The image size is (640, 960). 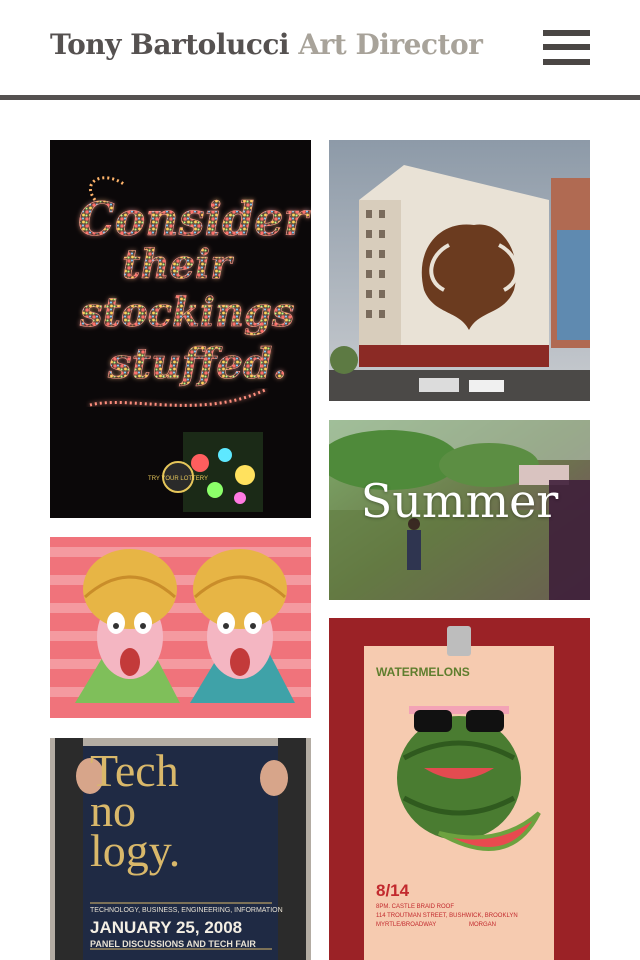 I want to click on watermelons-date: 8/14, so click(x=393, y=890).